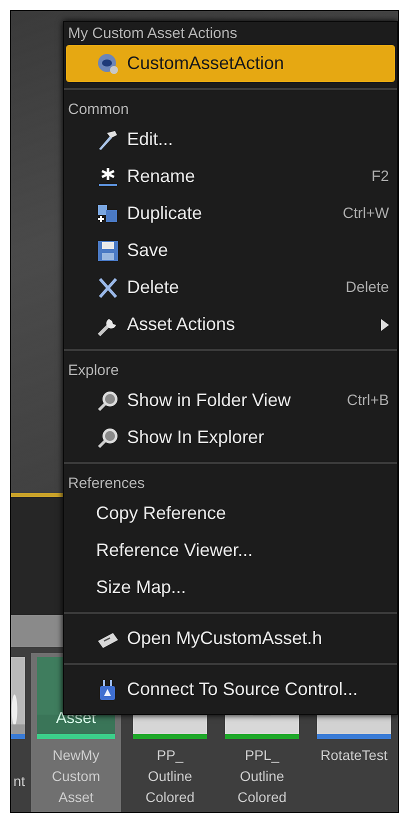 The width and height of the screenshot is (401, 823). Describe the element at coordinates (106, 484) in the screenshot. I see `section-heading: References` at that location.